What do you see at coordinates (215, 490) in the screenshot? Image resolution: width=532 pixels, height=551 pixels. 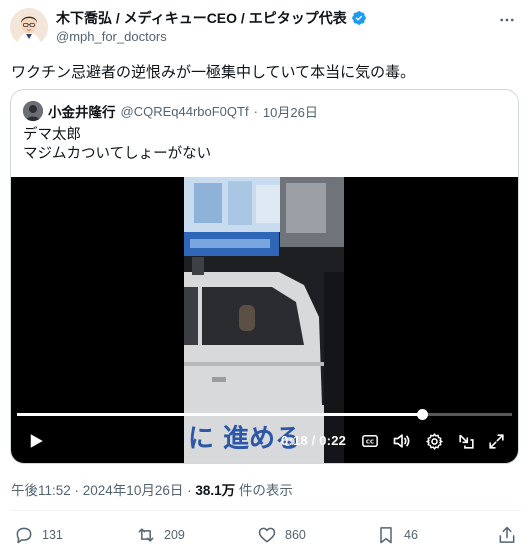 I see `view-count: 38.1万` at bounding box center [215, 490].